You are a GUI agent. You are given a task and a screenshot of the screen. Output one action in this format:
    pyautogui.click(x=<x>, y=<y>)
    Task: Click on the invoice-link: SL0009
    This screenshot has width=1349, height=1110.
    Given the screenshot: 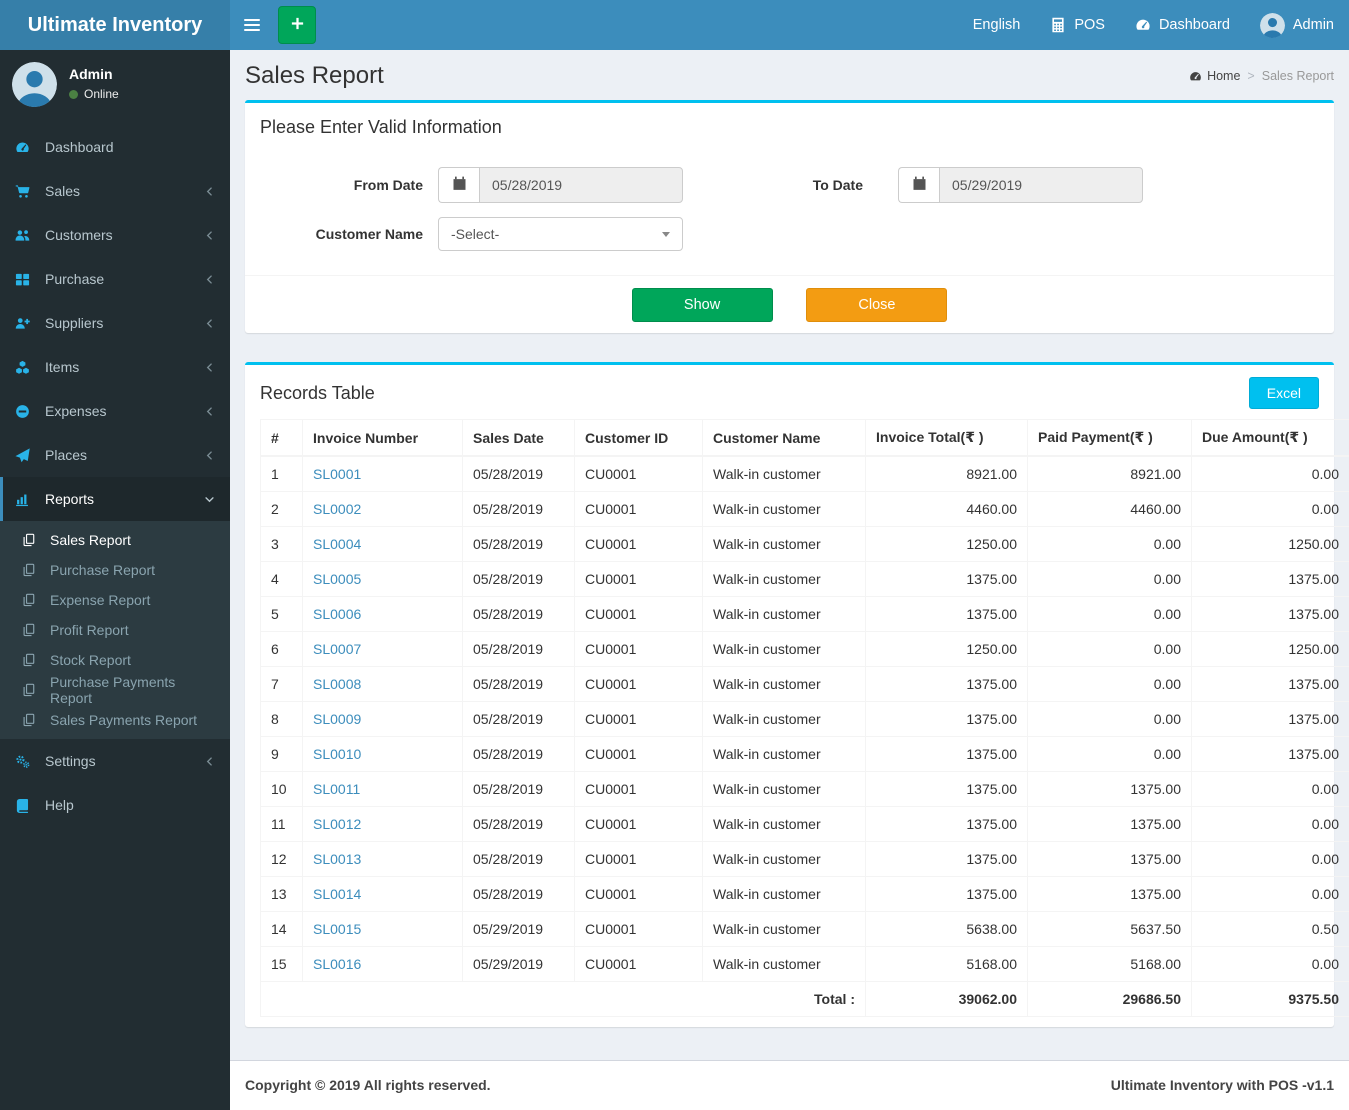 What is the action you would take?
    pyautogui.click(x=337, y=719)
    